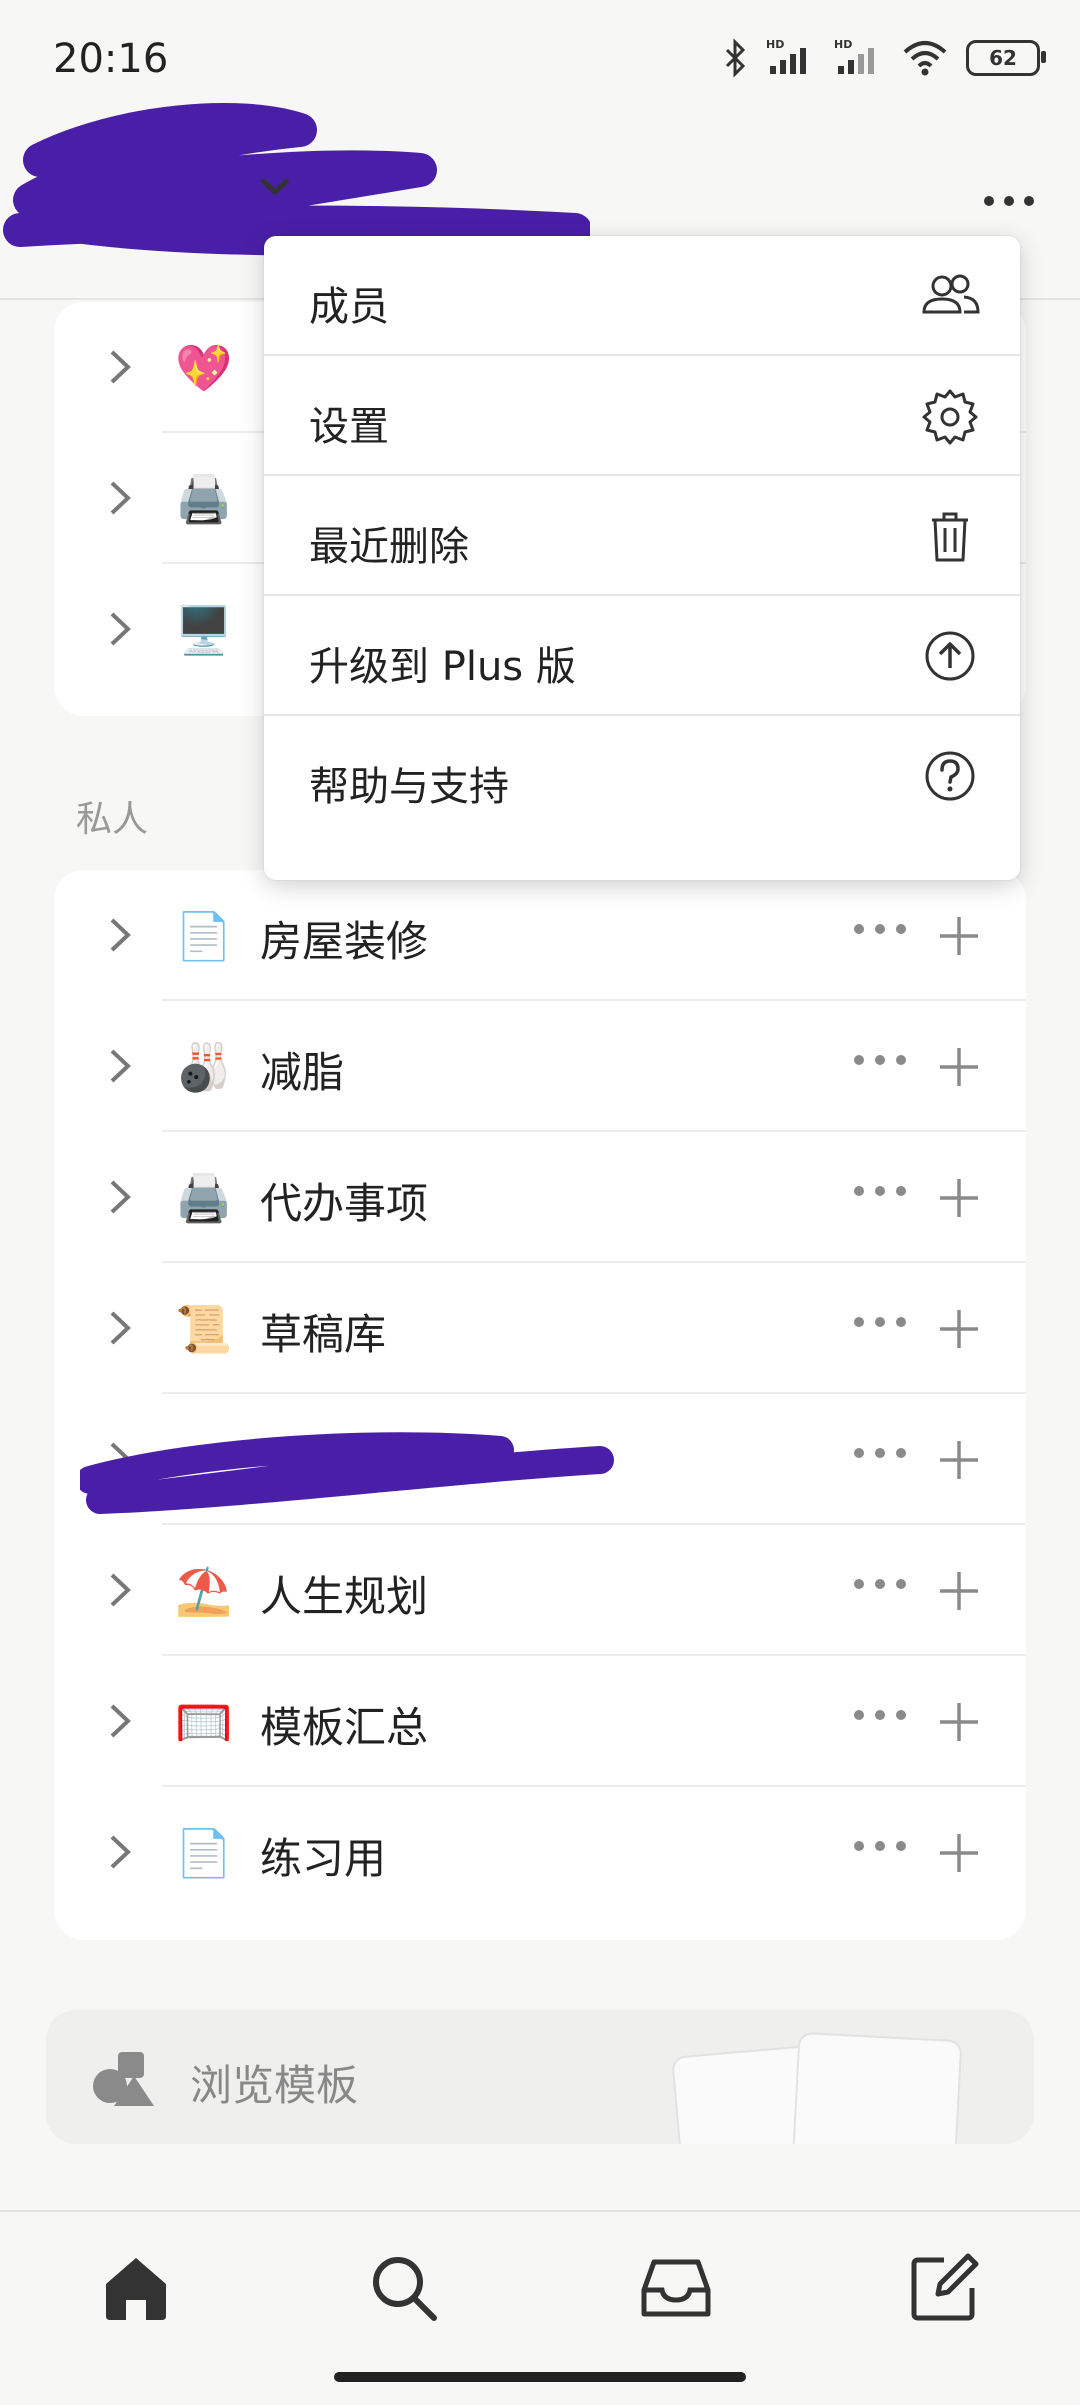 The image size is (1080, 2405). I want to click on list-item: 📄 练习用, so click(540, 1852).